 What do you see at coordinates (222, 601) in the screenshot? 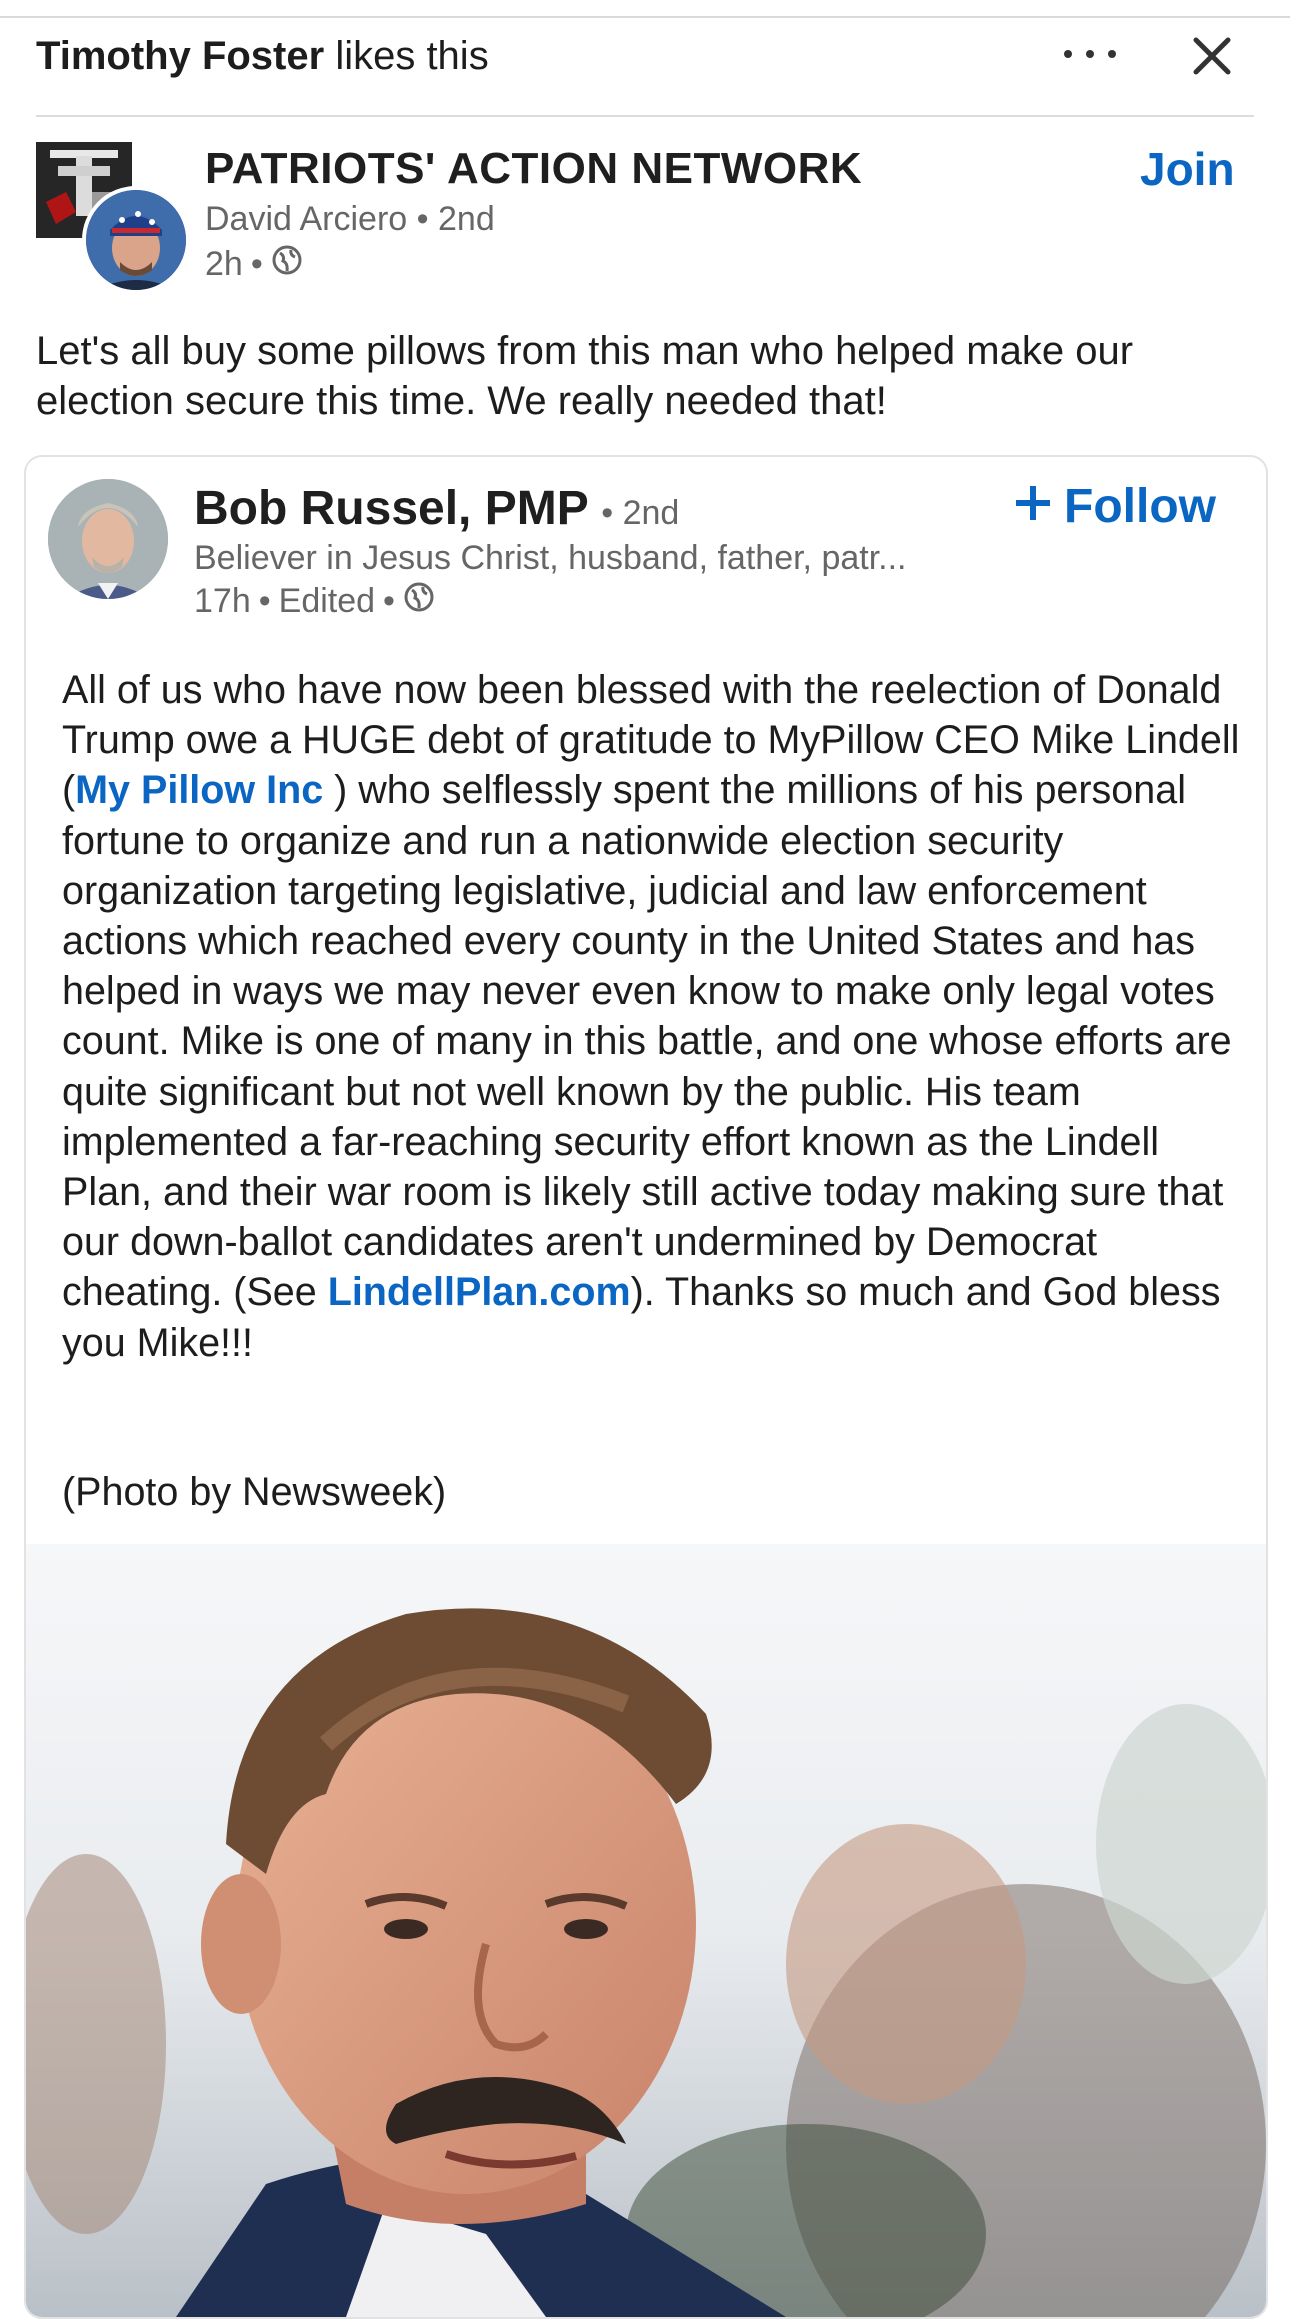
I see `post-timestamp: 17h` at bounding box center [222, 601].